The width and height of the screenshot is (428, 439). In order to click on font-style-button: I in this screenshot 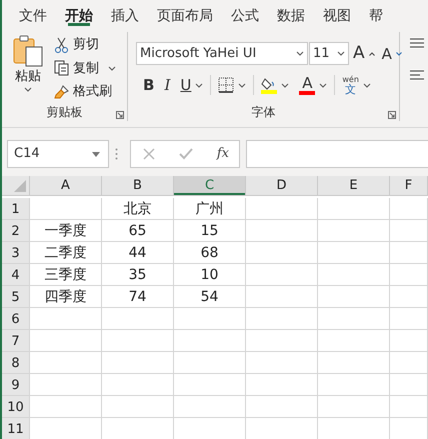, I will do `click(167, 85)`.